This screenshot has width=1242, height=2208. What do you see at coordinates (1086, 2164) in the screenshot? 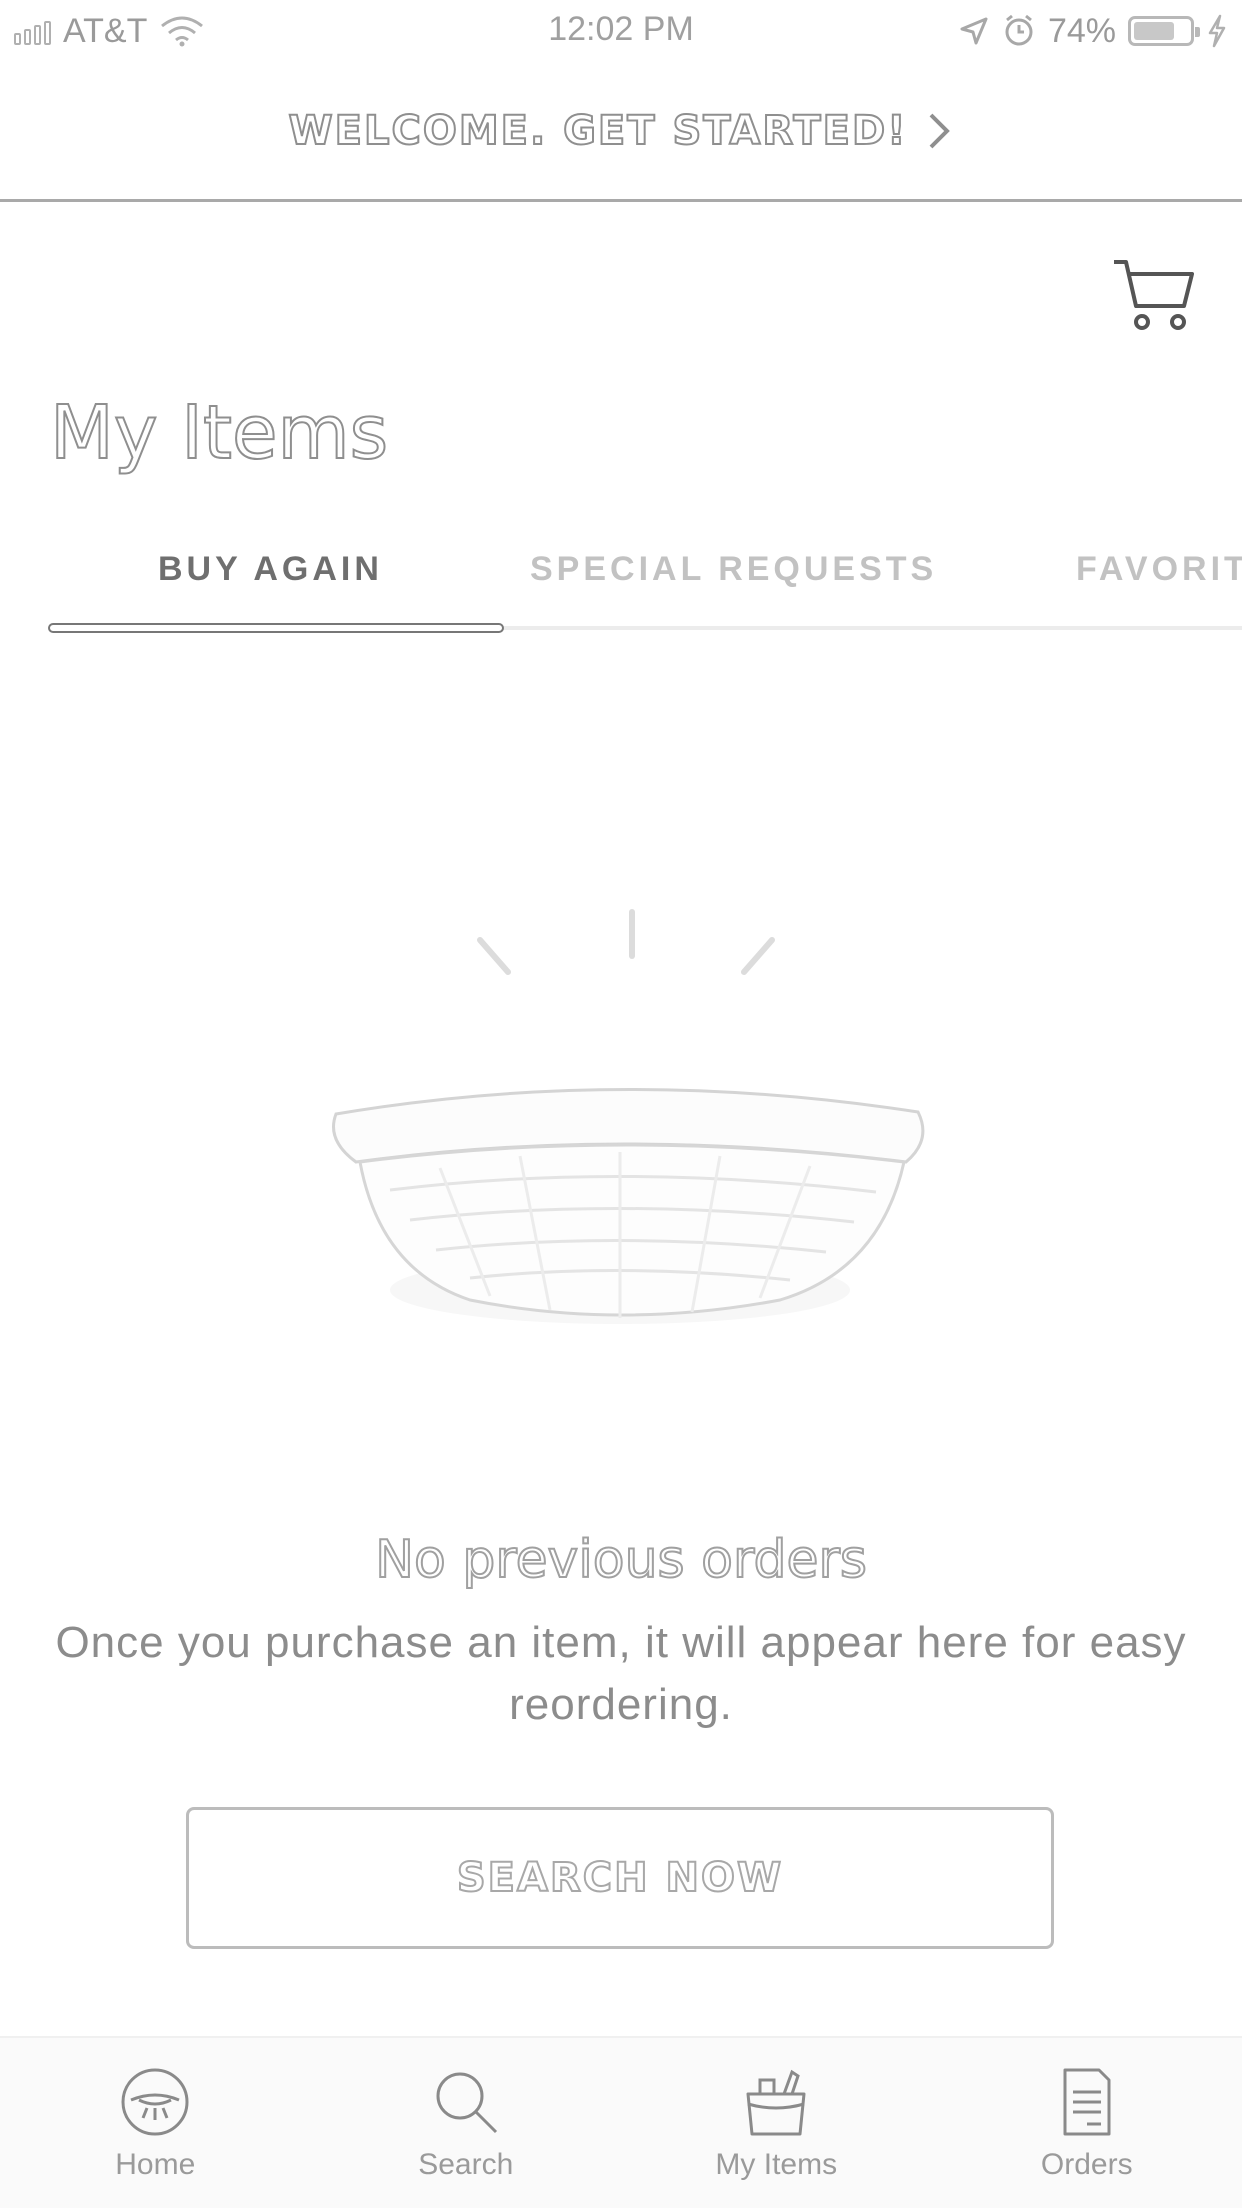
I see `nav-orders-label: Orders` at bounding box center [1086, 2164].